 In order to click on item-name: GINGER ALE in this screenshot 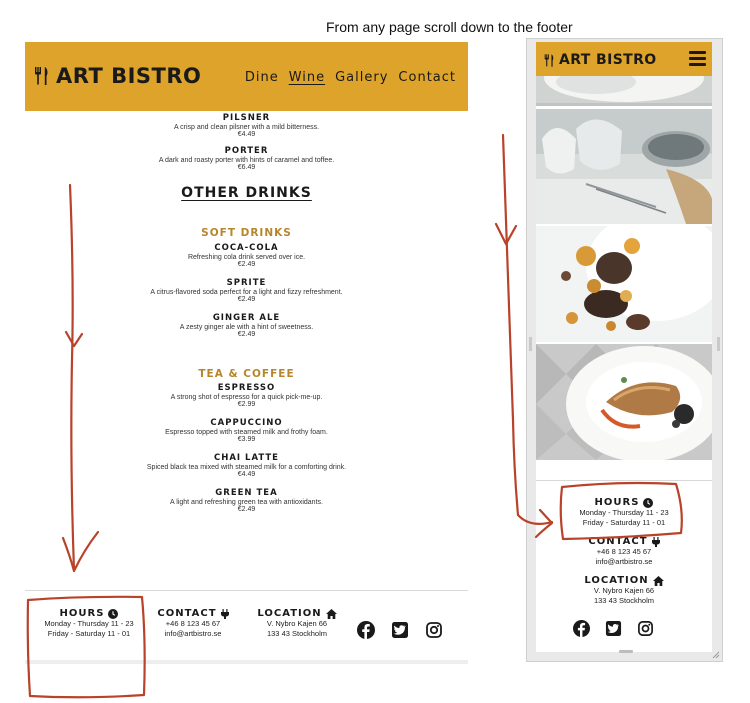, I will do `click(246, 318)`.